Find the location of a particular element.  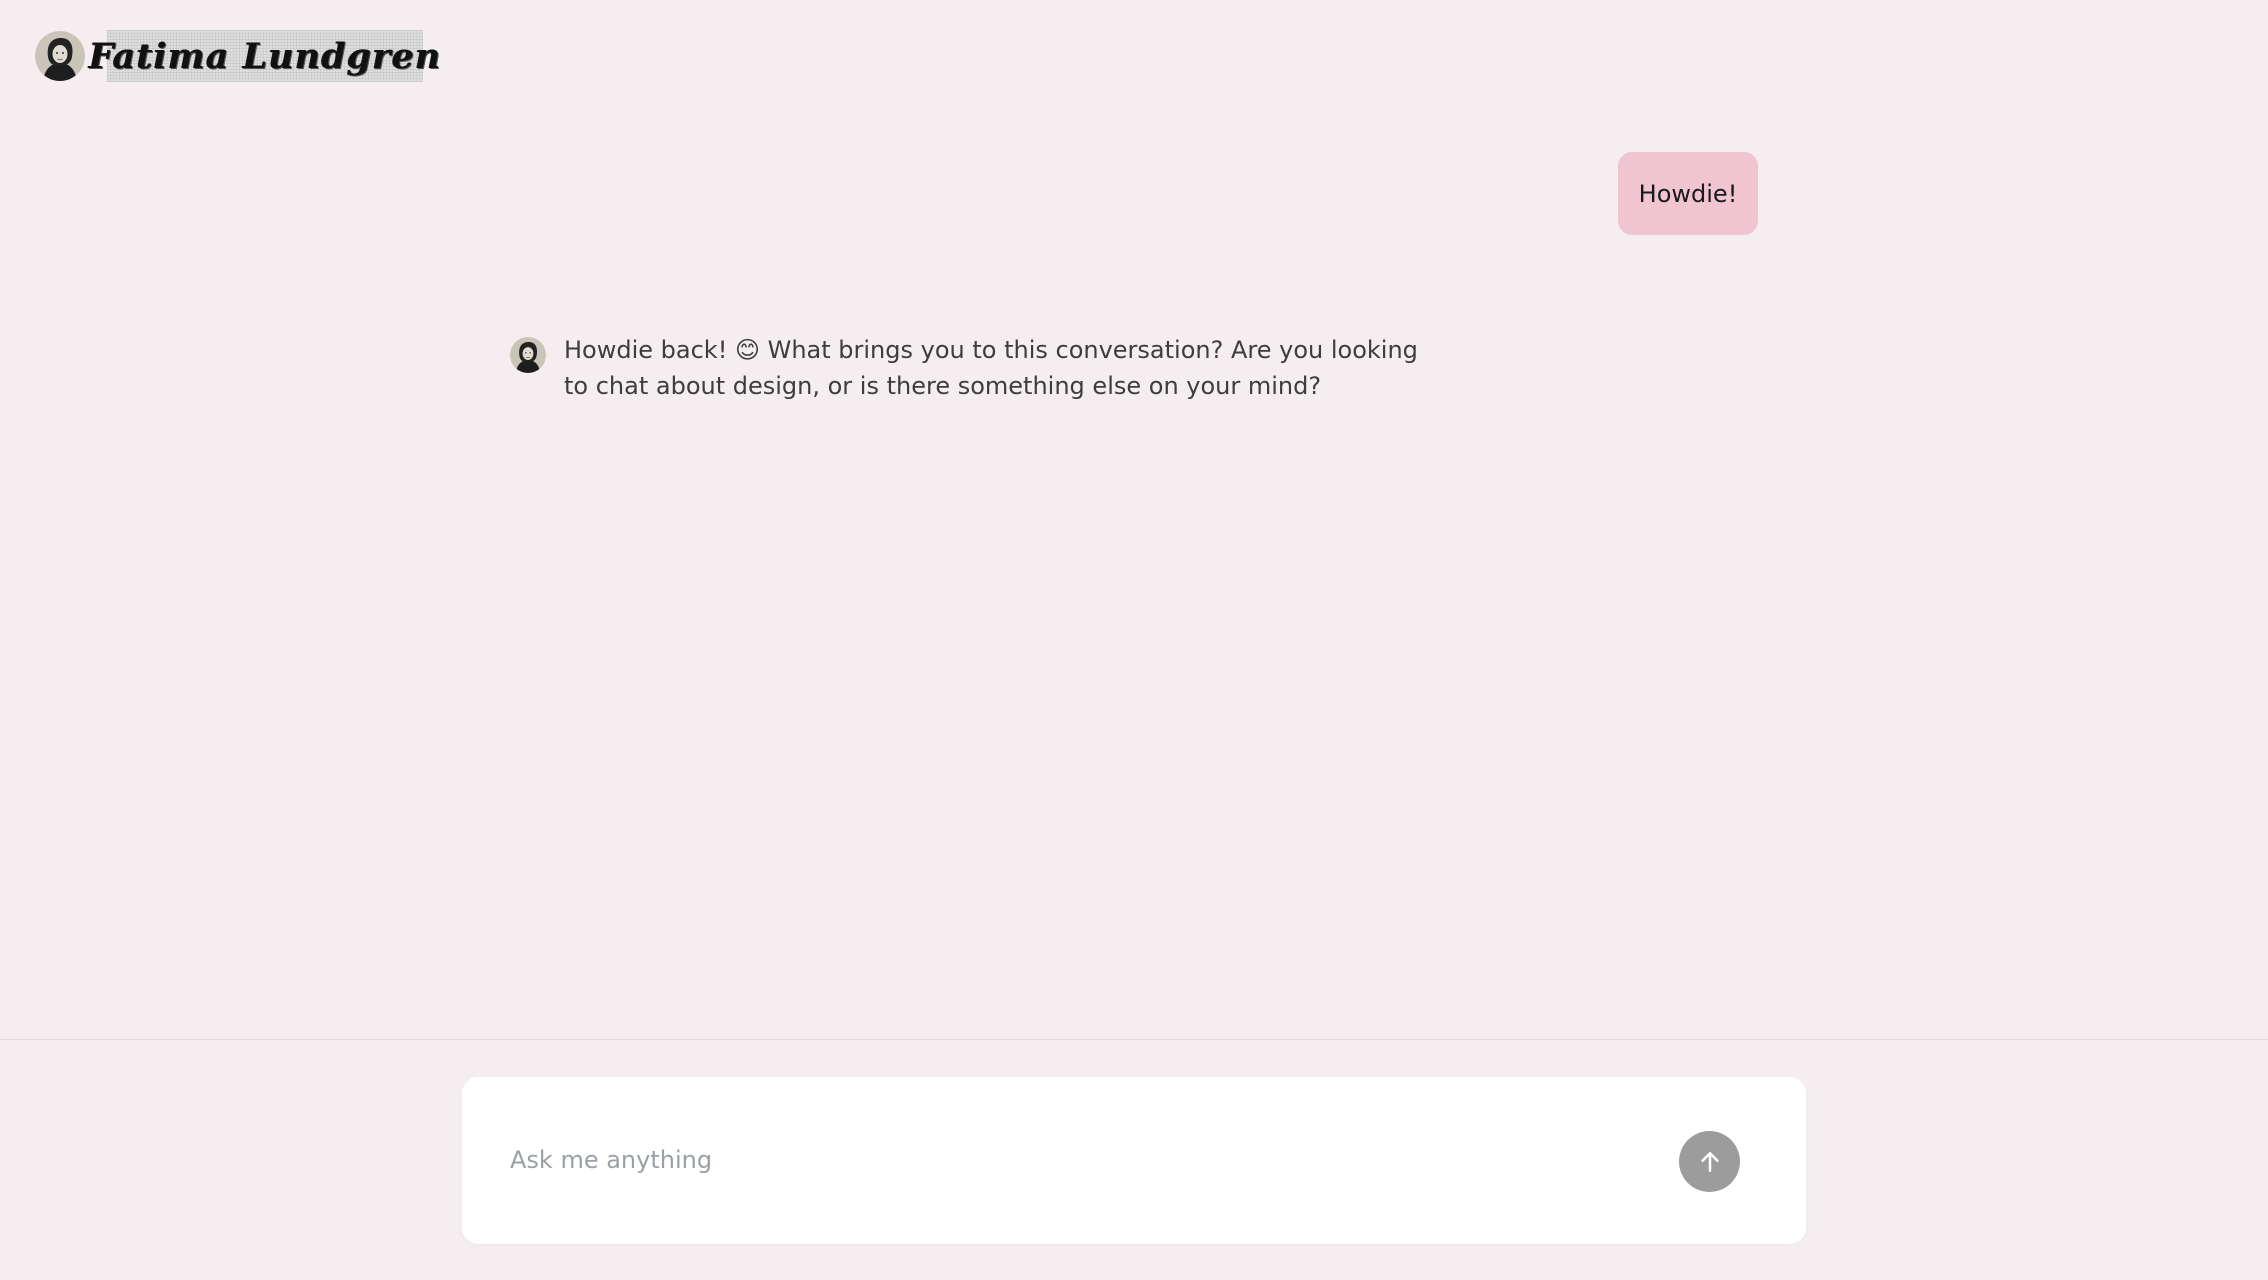

send-button is located at coordinates (1709, 1161).